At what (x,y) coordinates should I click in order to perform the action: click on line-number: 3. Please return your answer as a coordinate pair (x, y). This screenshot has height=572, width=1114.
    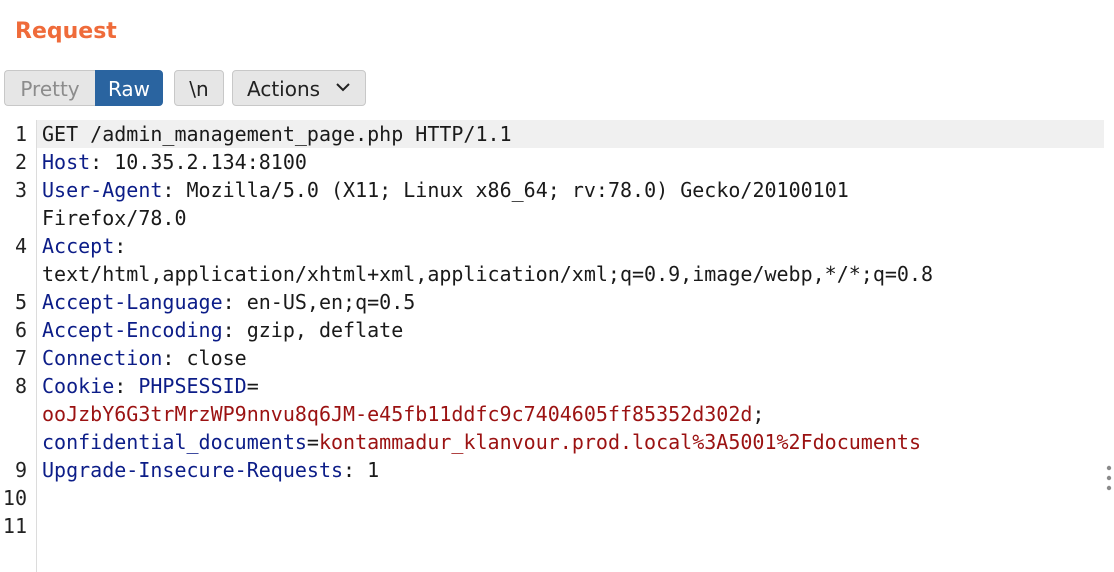
    Looking at the image, I should click on (20, 190).